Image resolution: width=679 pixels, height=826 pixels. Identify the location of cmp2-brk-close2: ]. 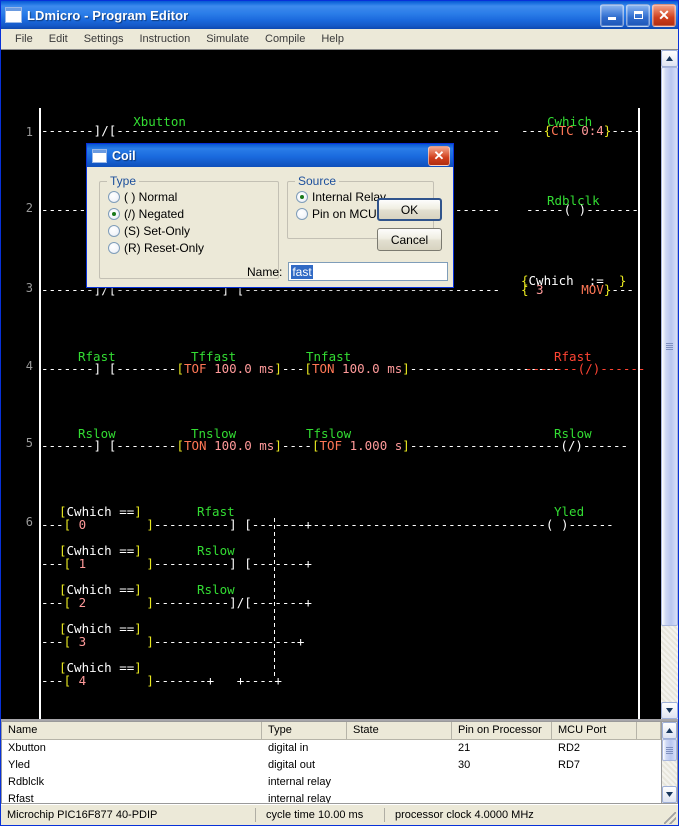
(150, 602).